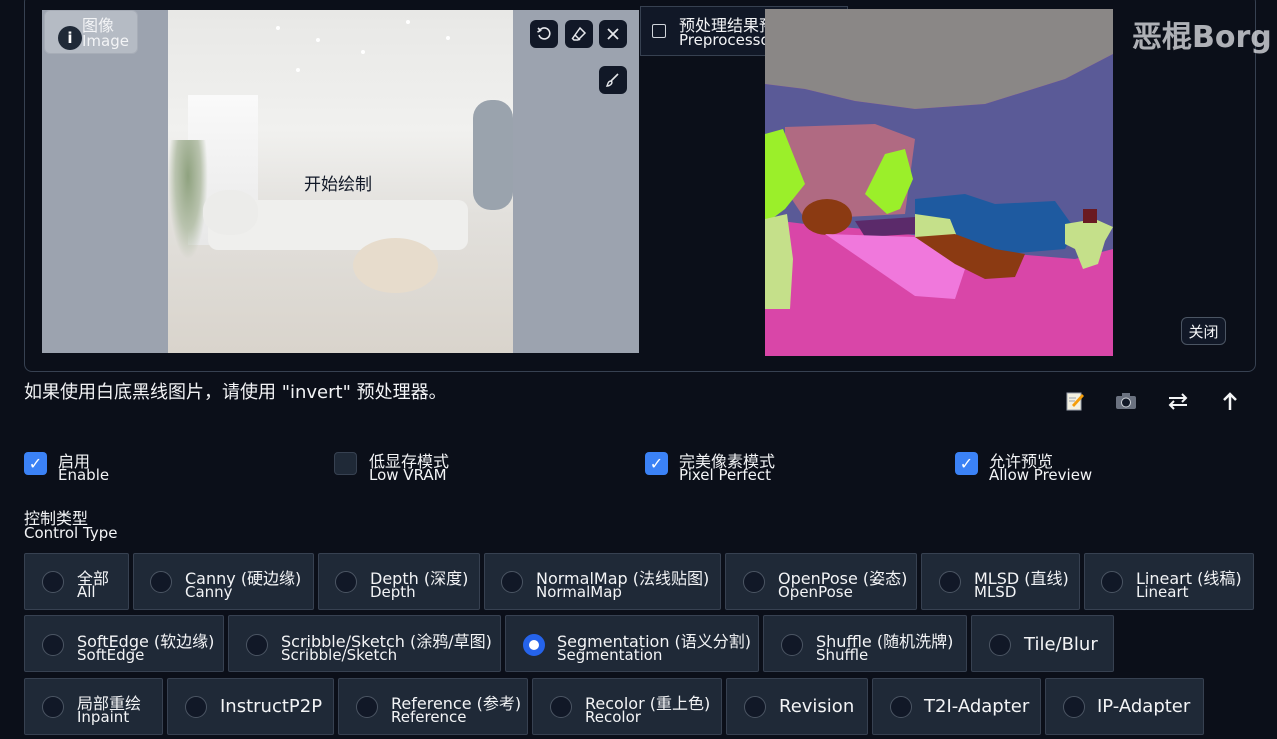 The width and height of the screenshot is (1277, 739). Describe the element at coordinates (338, 185) in the screenshot. I see `start-drawing-text: 开始绘制` at that location.